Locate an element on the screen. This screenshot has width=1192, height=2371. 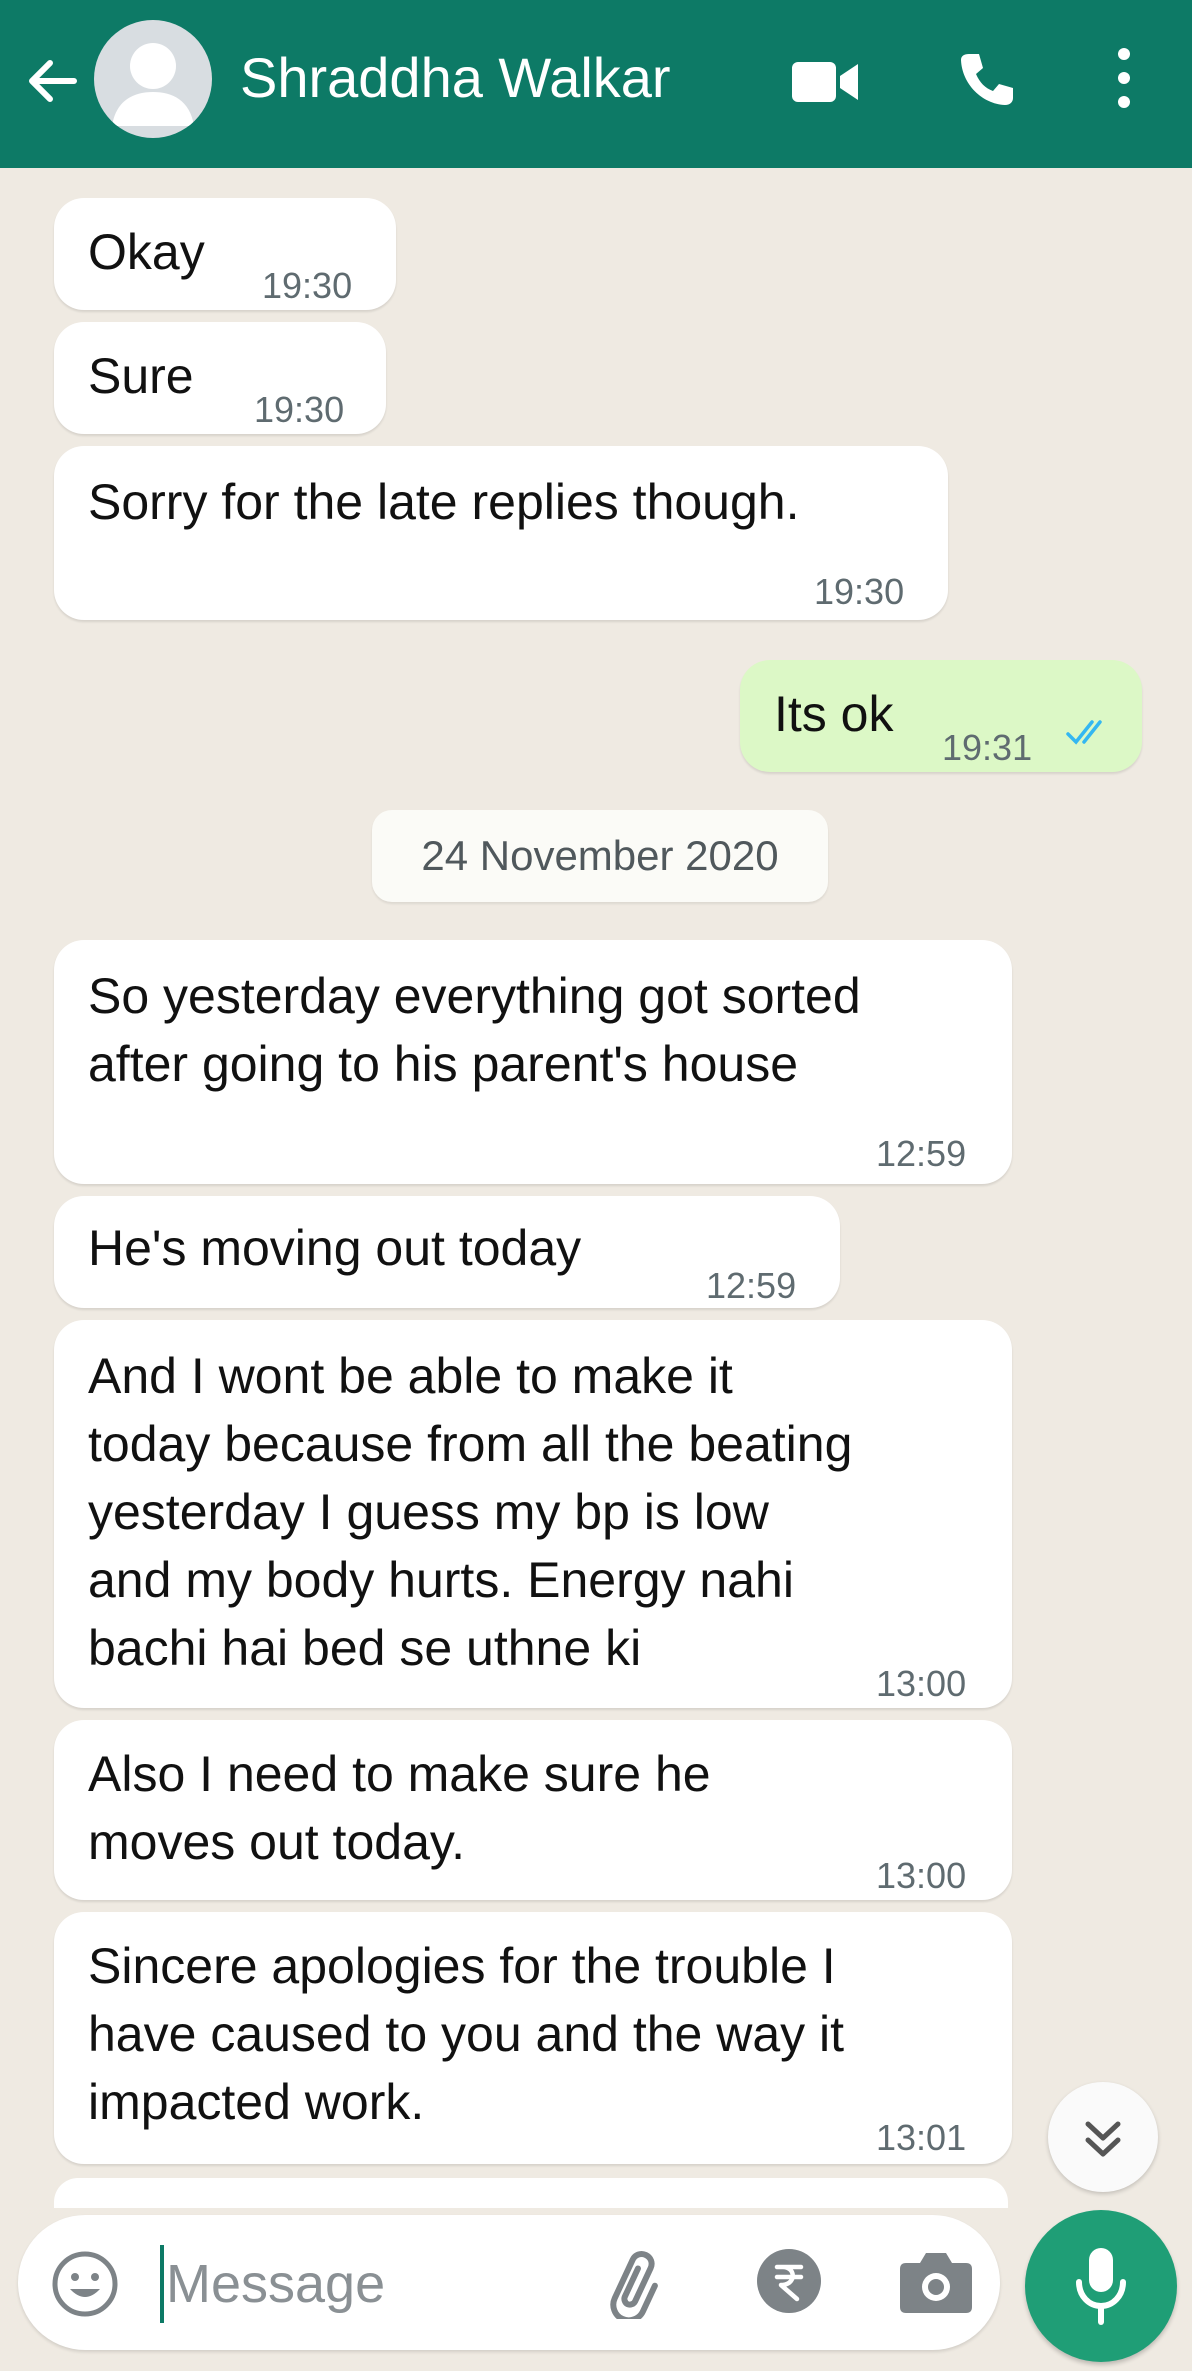
default-avatar-icon is located at coordinates (153, 84).